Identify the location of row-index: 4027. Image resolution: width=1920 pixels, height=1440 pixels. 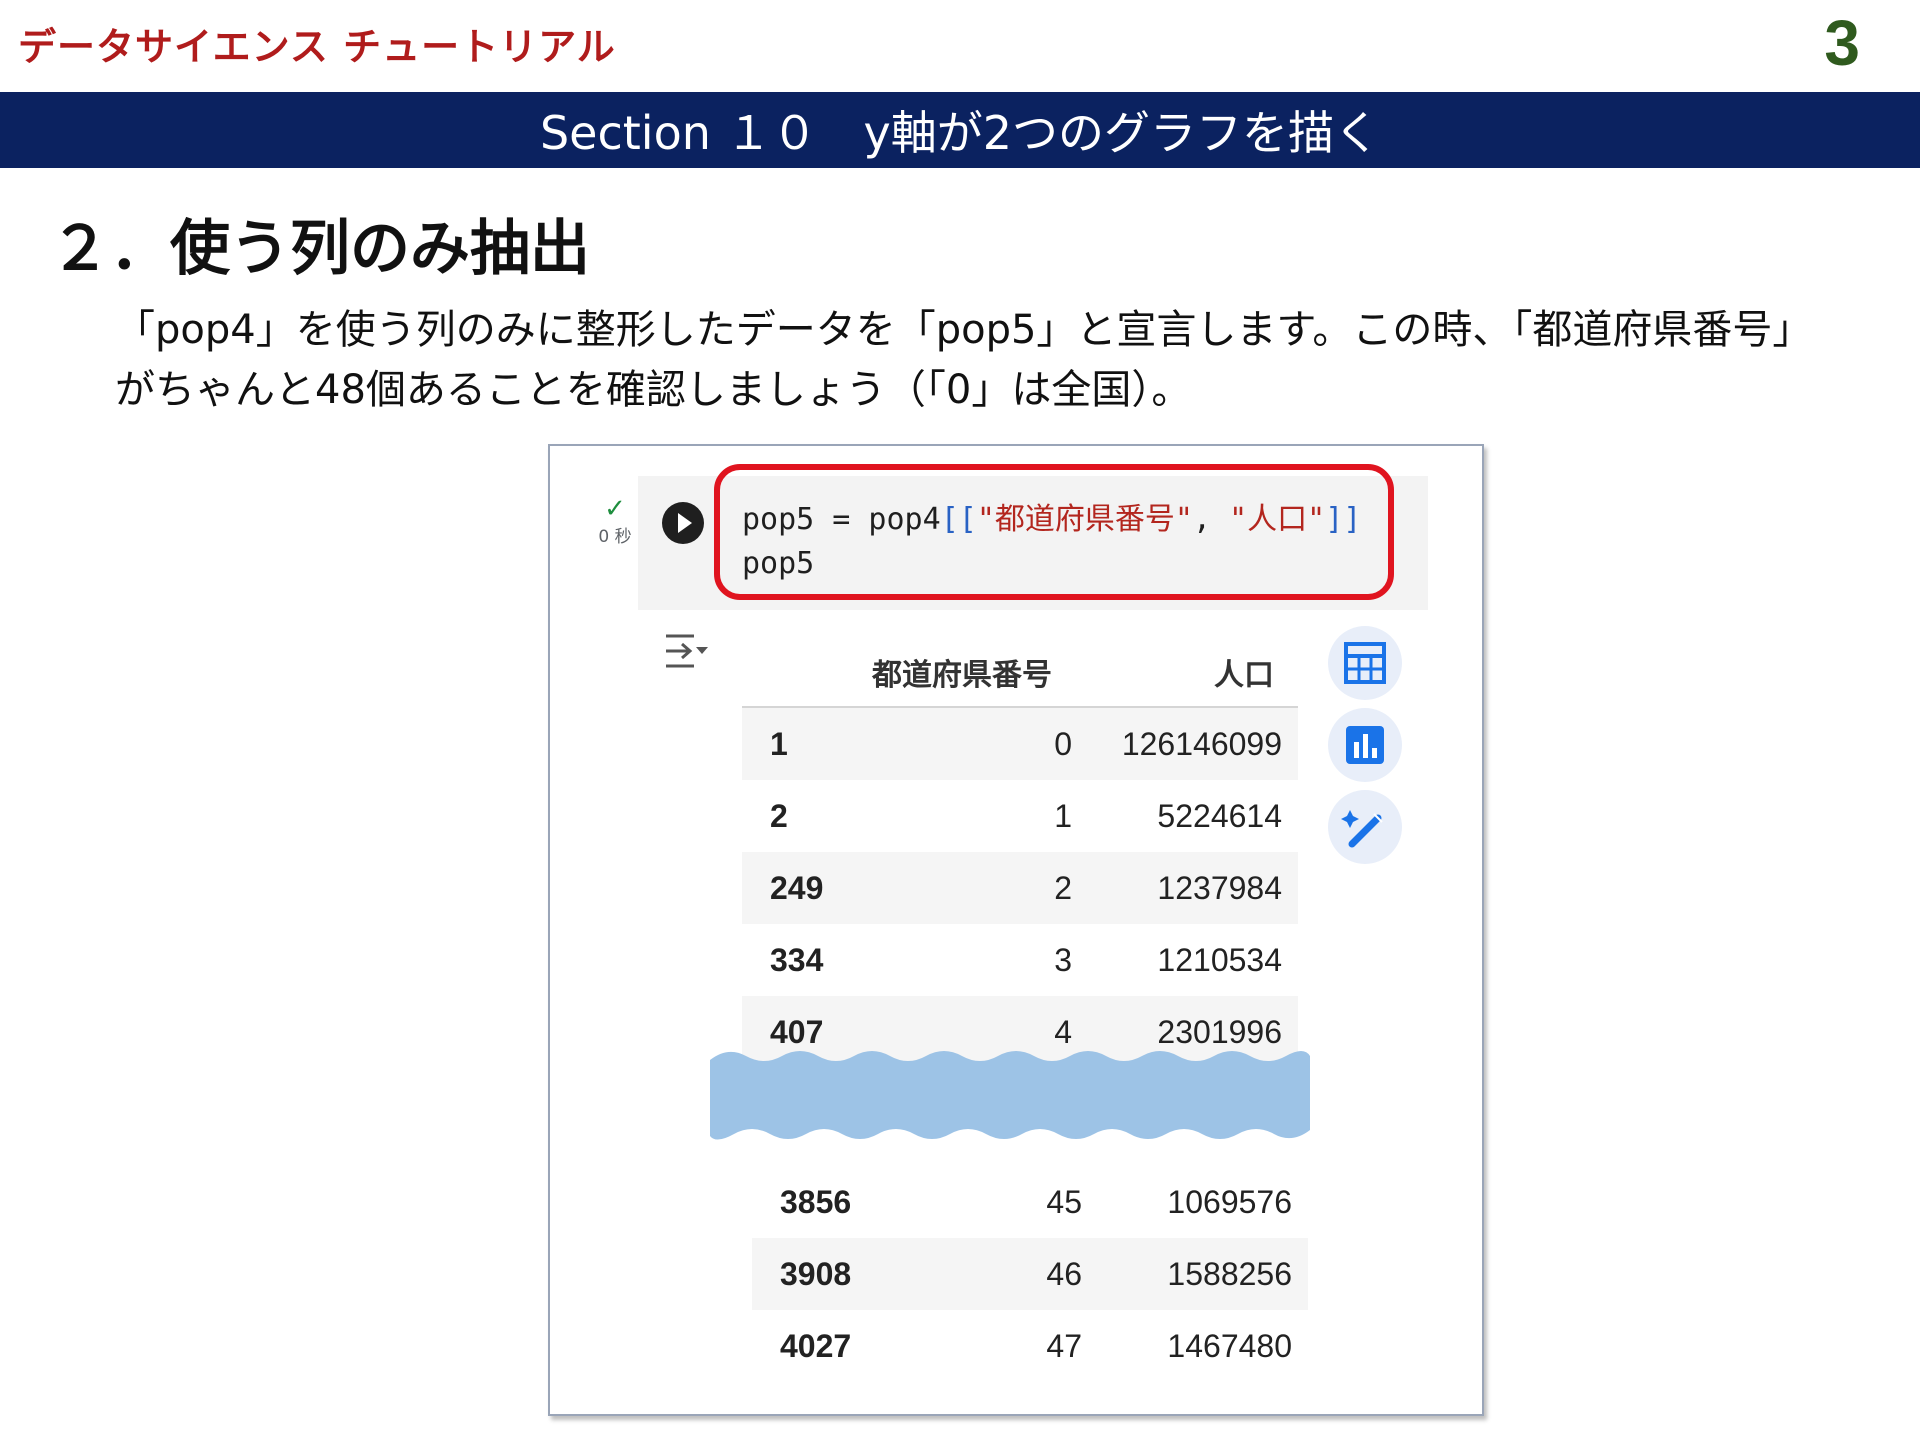
(816, 1346).